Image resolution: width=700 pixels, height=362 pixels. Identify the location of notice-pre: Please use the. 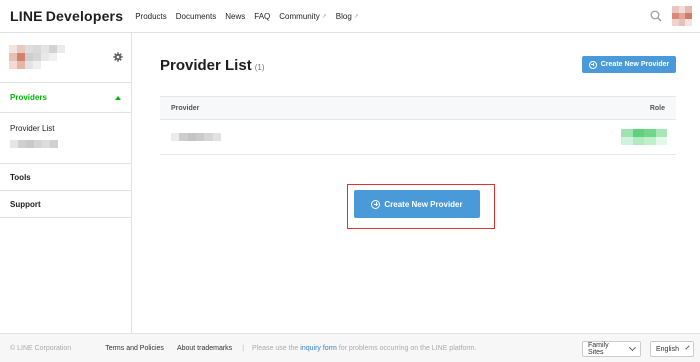
(275, 348).